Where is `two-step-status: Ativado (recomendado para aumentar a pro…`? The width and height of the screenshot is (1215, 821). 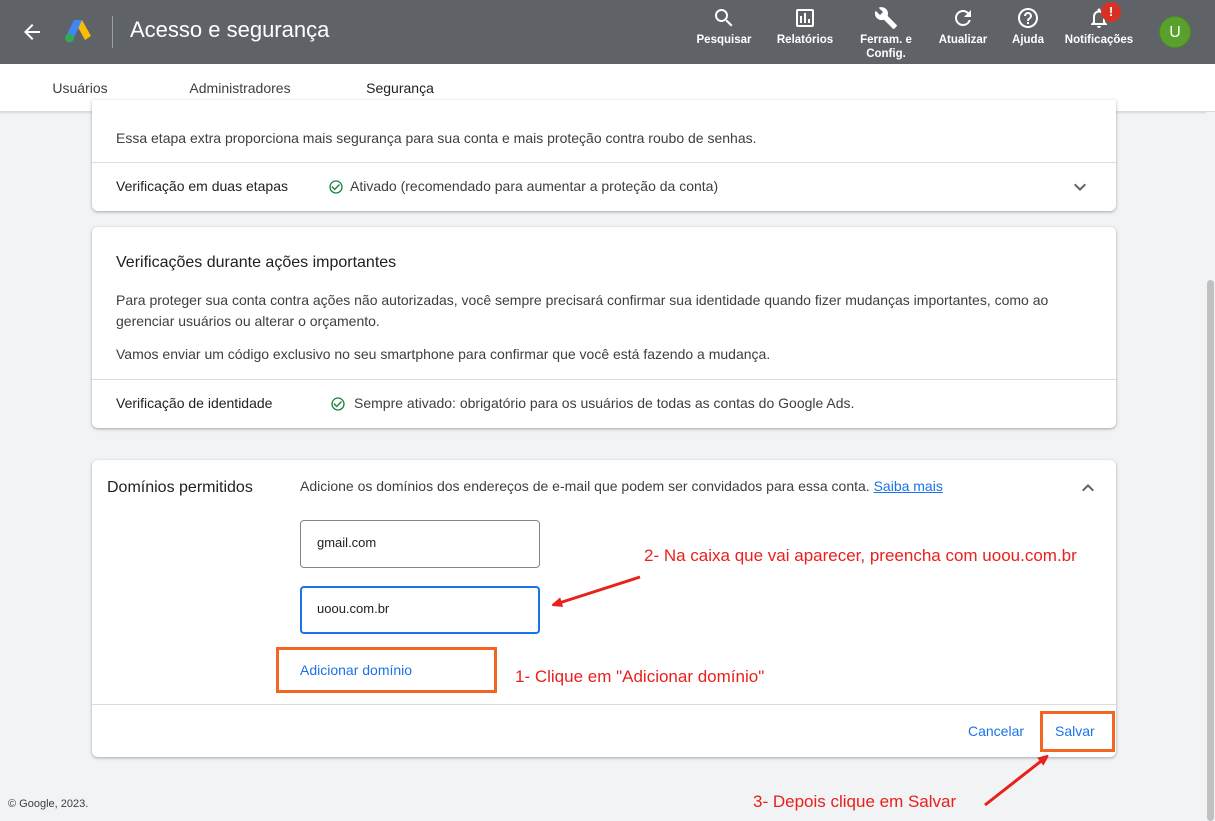 two-step-status: Ativado (recomendado para aumentar a pro… is located at coordinates (534, 186).